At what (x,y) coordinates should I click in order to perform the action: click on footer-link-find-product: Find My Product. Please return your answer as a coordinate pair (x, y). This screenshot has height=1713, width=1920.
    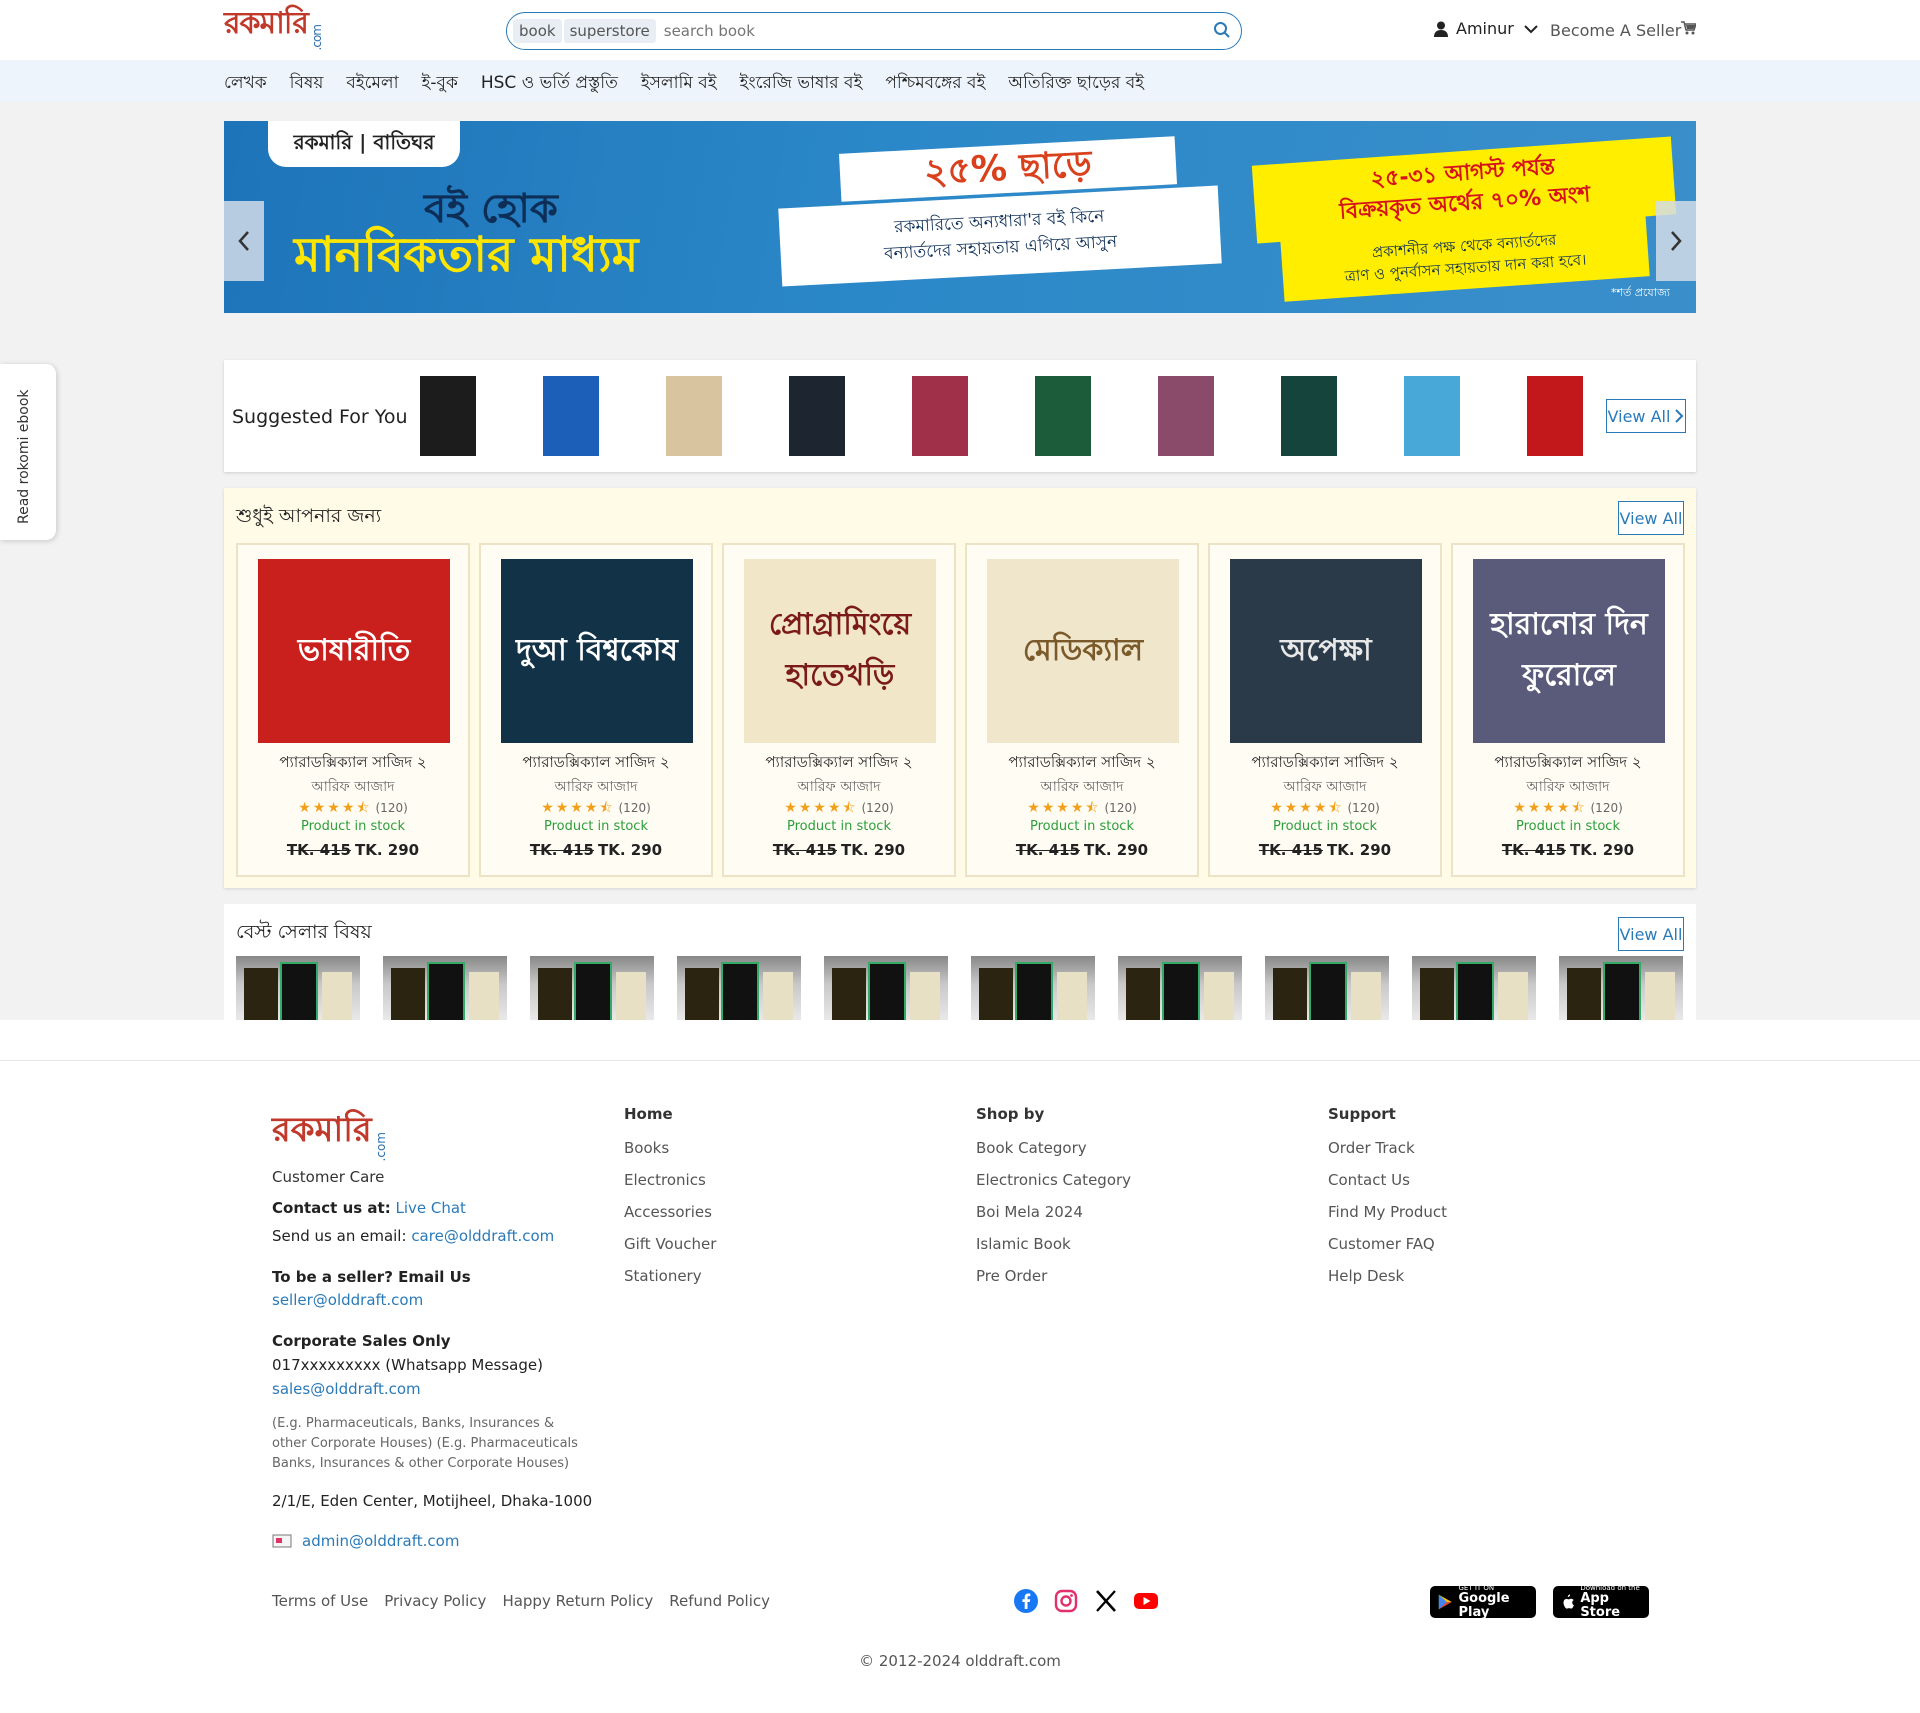
    Looking at the image, I should click on (1387, 1212).